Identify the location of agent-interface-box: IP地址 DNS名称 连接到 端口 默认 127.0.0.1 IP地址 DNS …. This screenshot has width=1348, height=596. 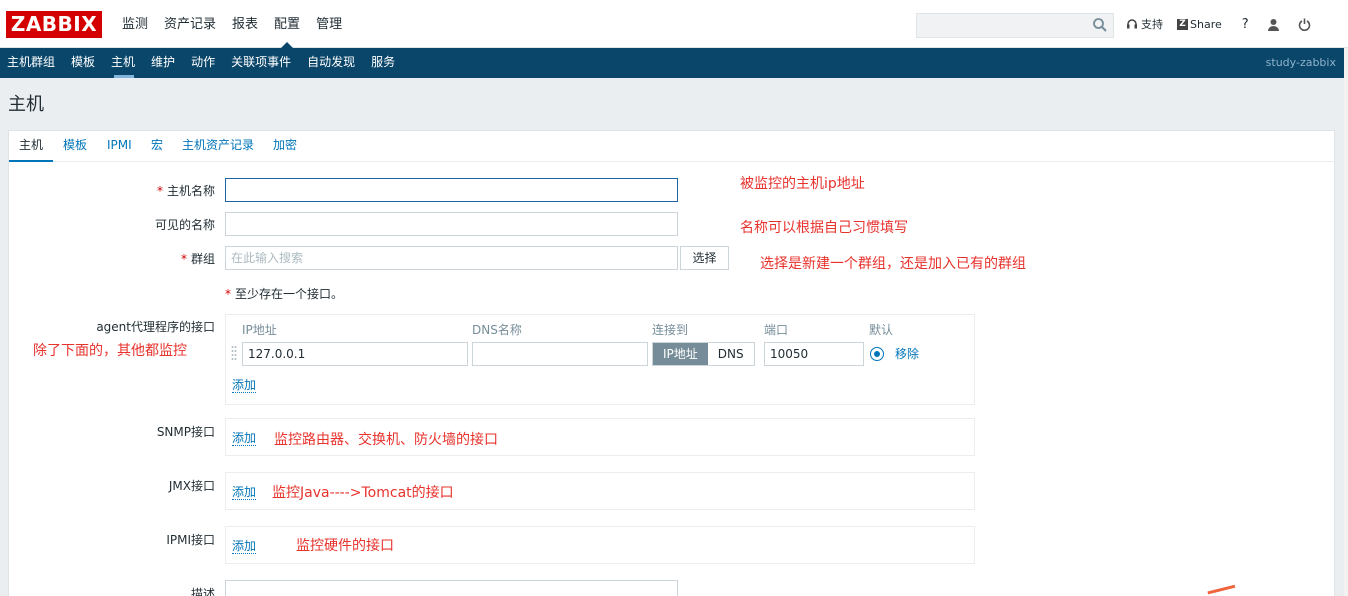
(600, 359).